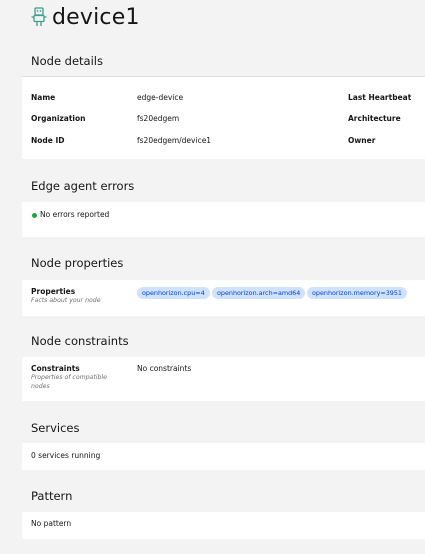  I want to click on page-header: device1, so click(85, 17).